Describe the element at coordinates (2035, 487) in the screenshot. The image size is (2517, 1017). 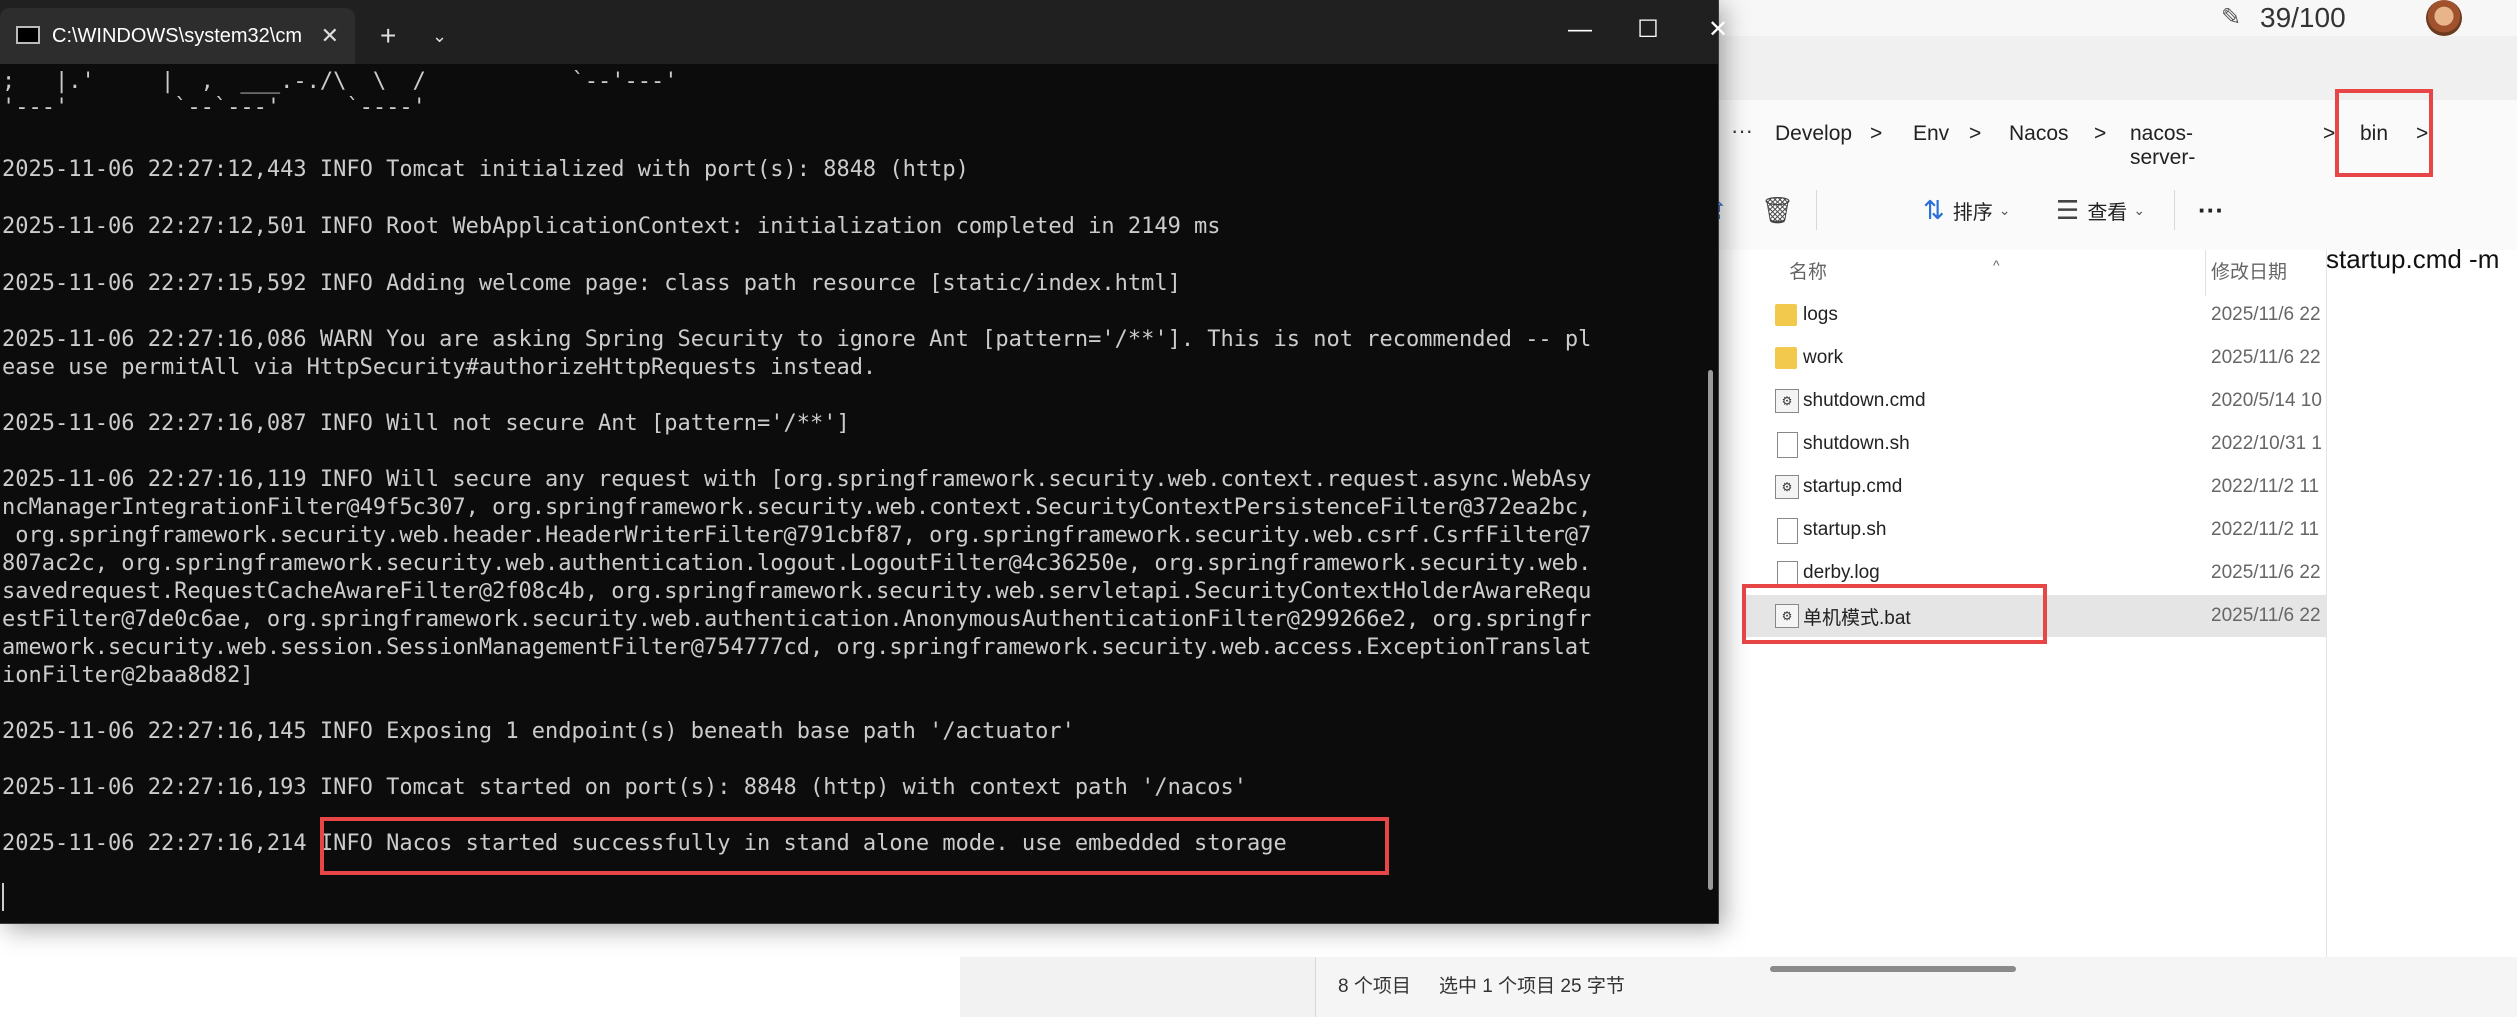
I see `list-item: ⚙ startup.cmd 2022/11/2 11` at that location.